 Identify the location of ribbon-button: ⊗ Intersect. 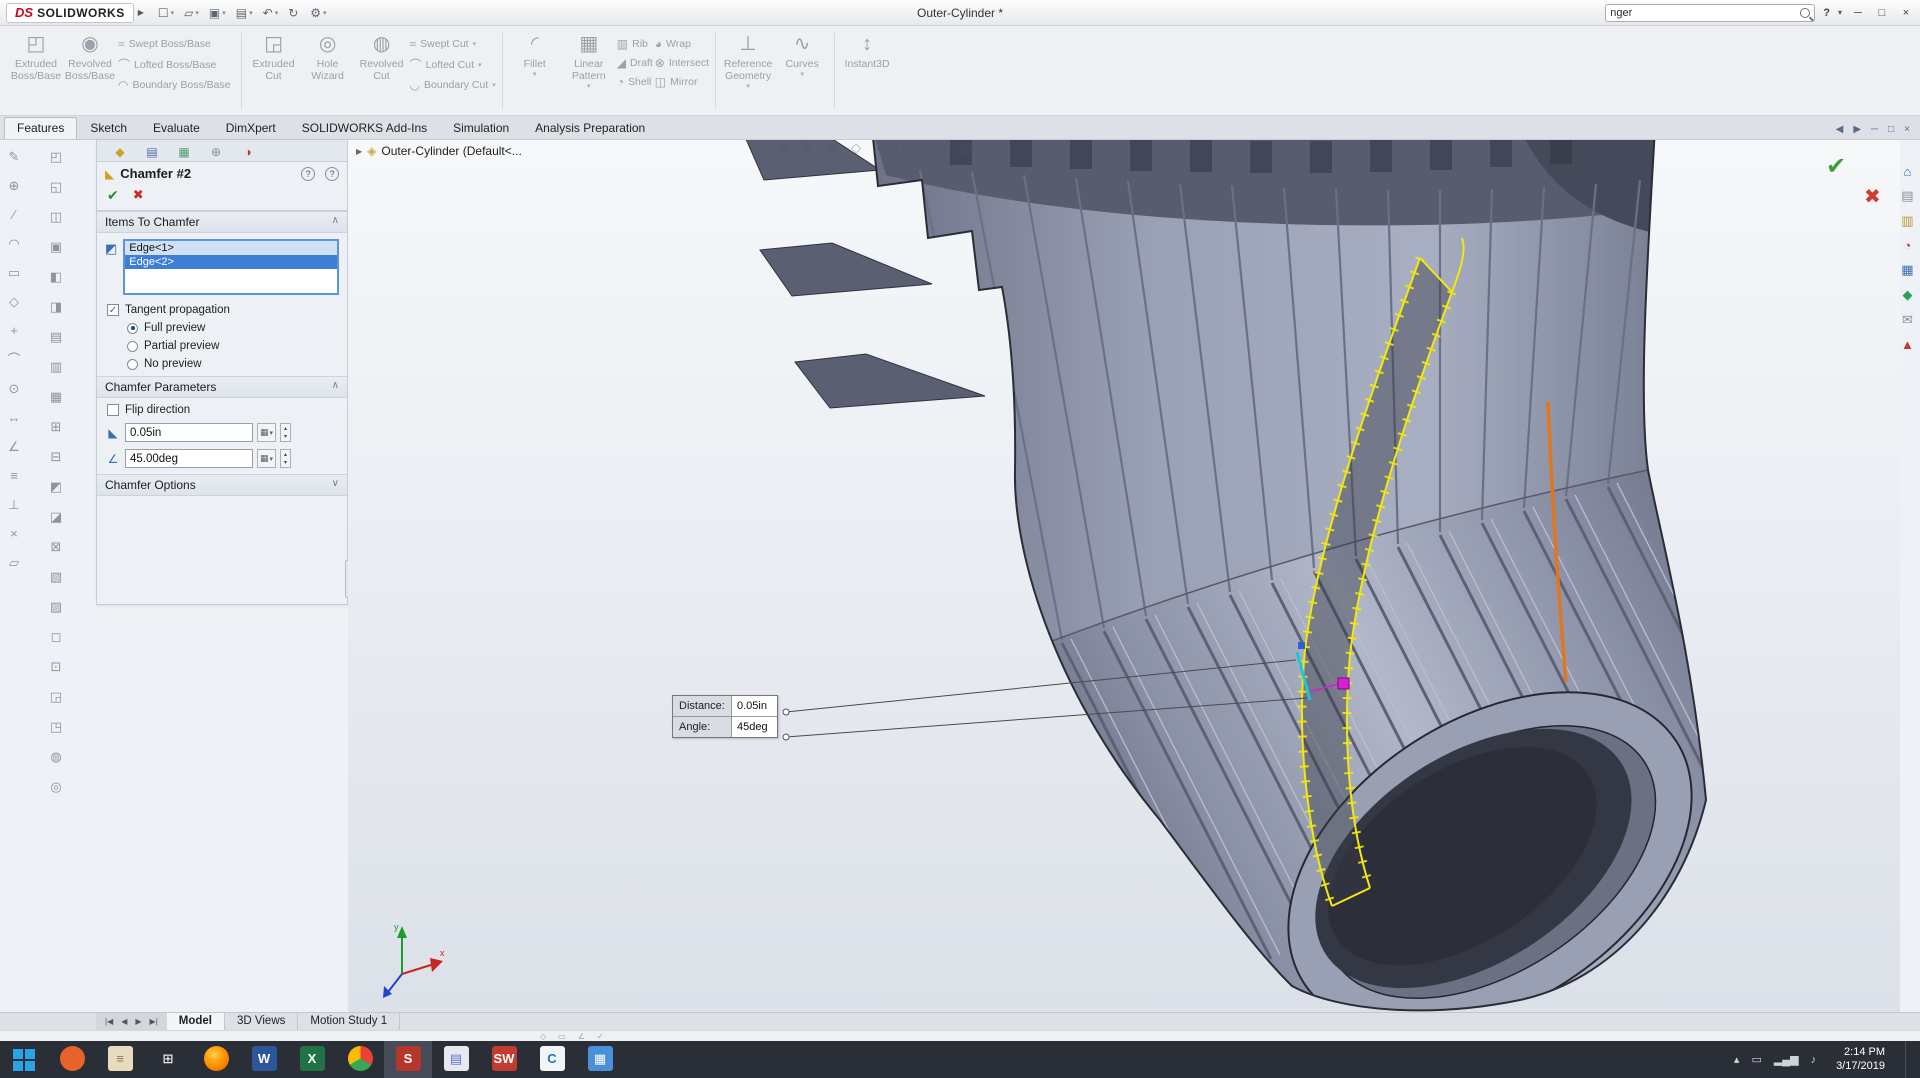
(682, 63).